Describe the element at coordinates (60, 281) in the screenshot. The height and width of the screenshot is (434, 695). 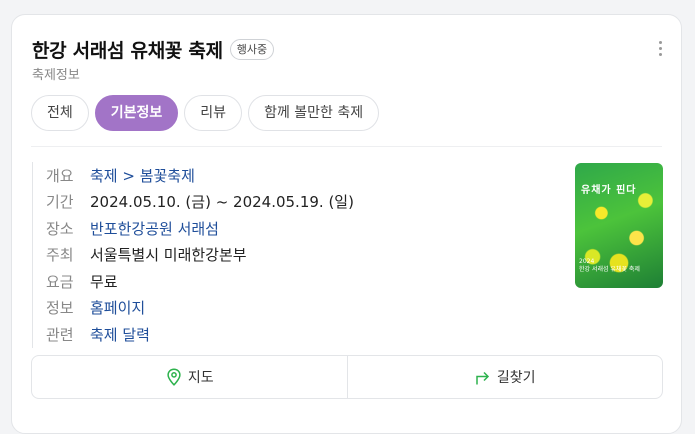
I see `info-label: 요금` at that location.